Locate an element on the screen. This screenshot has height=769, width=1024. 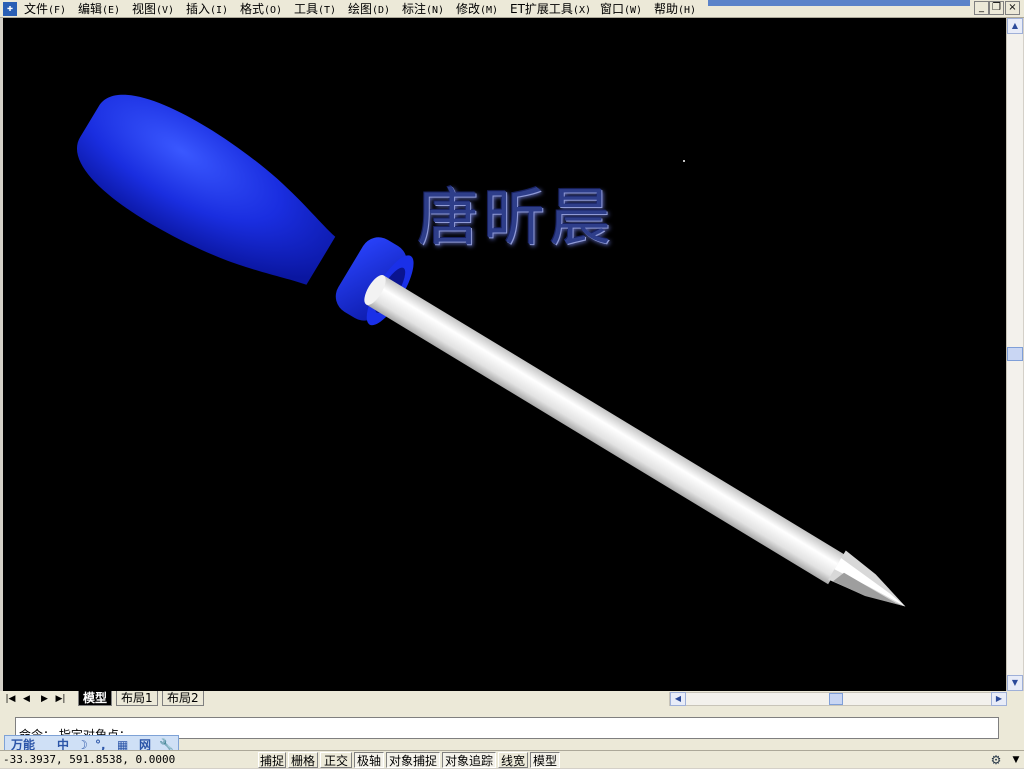
menu-draw: 绘图(D) is located at coordinates (369, 9).